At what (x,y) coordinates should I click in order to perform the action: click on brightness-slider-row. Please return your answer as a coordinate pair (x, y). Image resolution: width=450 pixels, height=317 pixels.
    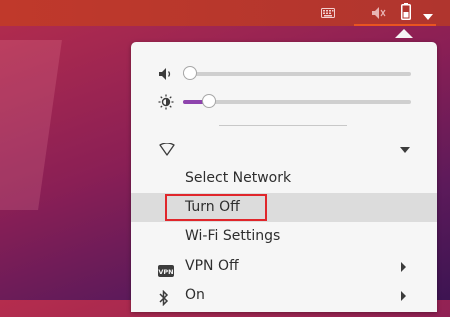
    Looking at the image, I should click on (284, 102).